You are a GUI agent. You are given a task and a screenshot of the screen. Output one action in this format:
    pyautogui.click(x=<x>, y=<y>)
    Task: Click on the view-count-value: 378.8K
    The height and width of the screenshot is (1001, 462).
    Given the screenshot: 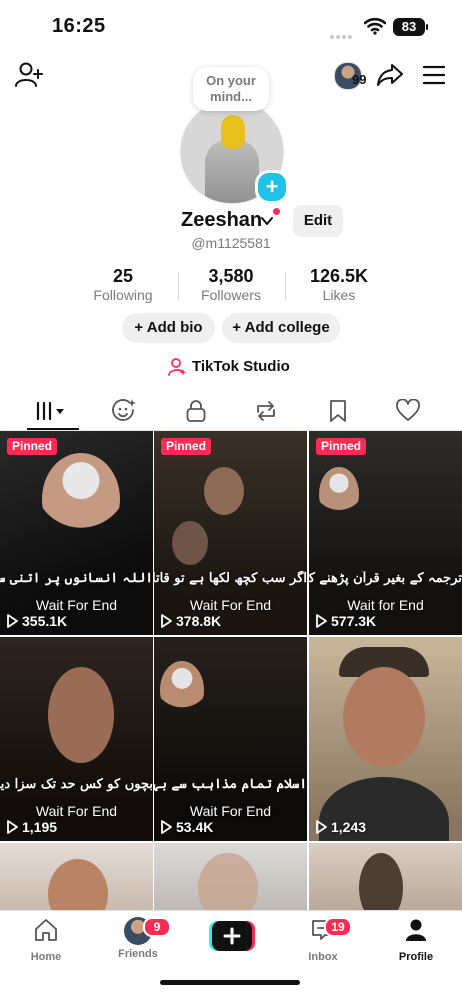 What is the action you would take?
    pyautogui.click(x=199, y=621)
    